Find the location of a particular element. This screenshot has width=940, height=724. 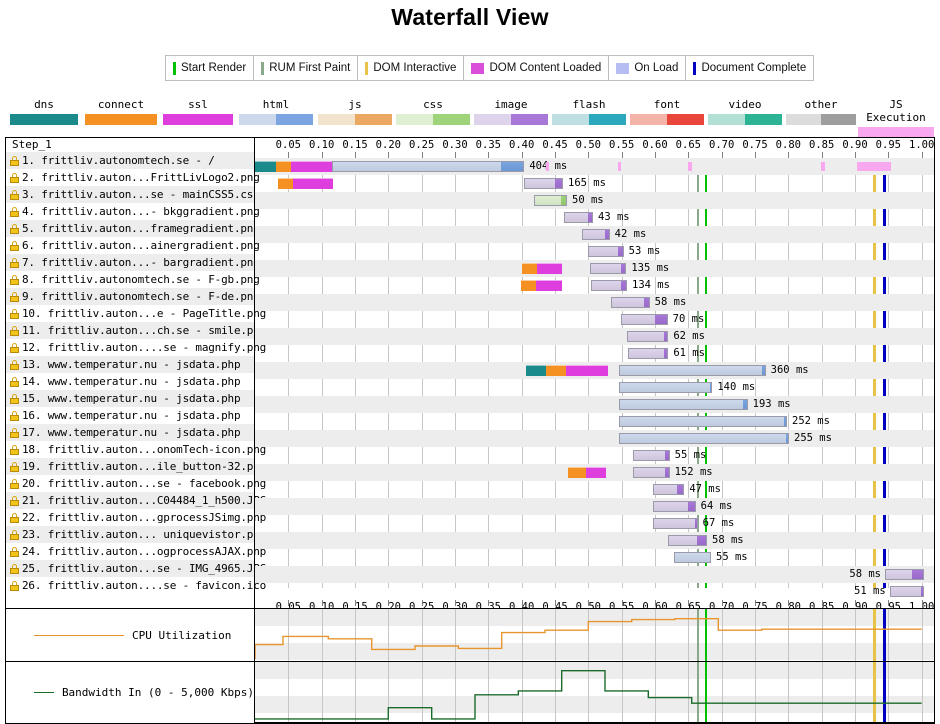

waterfall-row: 42 ms is located at coordinates (594, 234).